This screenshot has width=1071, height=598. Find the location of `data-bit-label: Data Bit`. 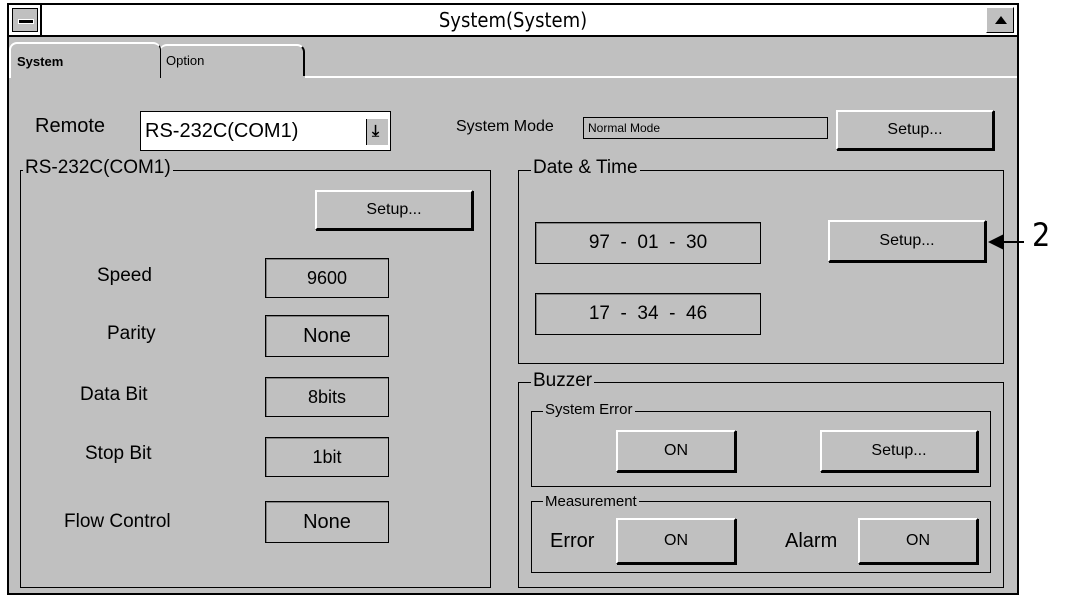

data-bit-label: Data Bit is located at coordinates (114, 394).